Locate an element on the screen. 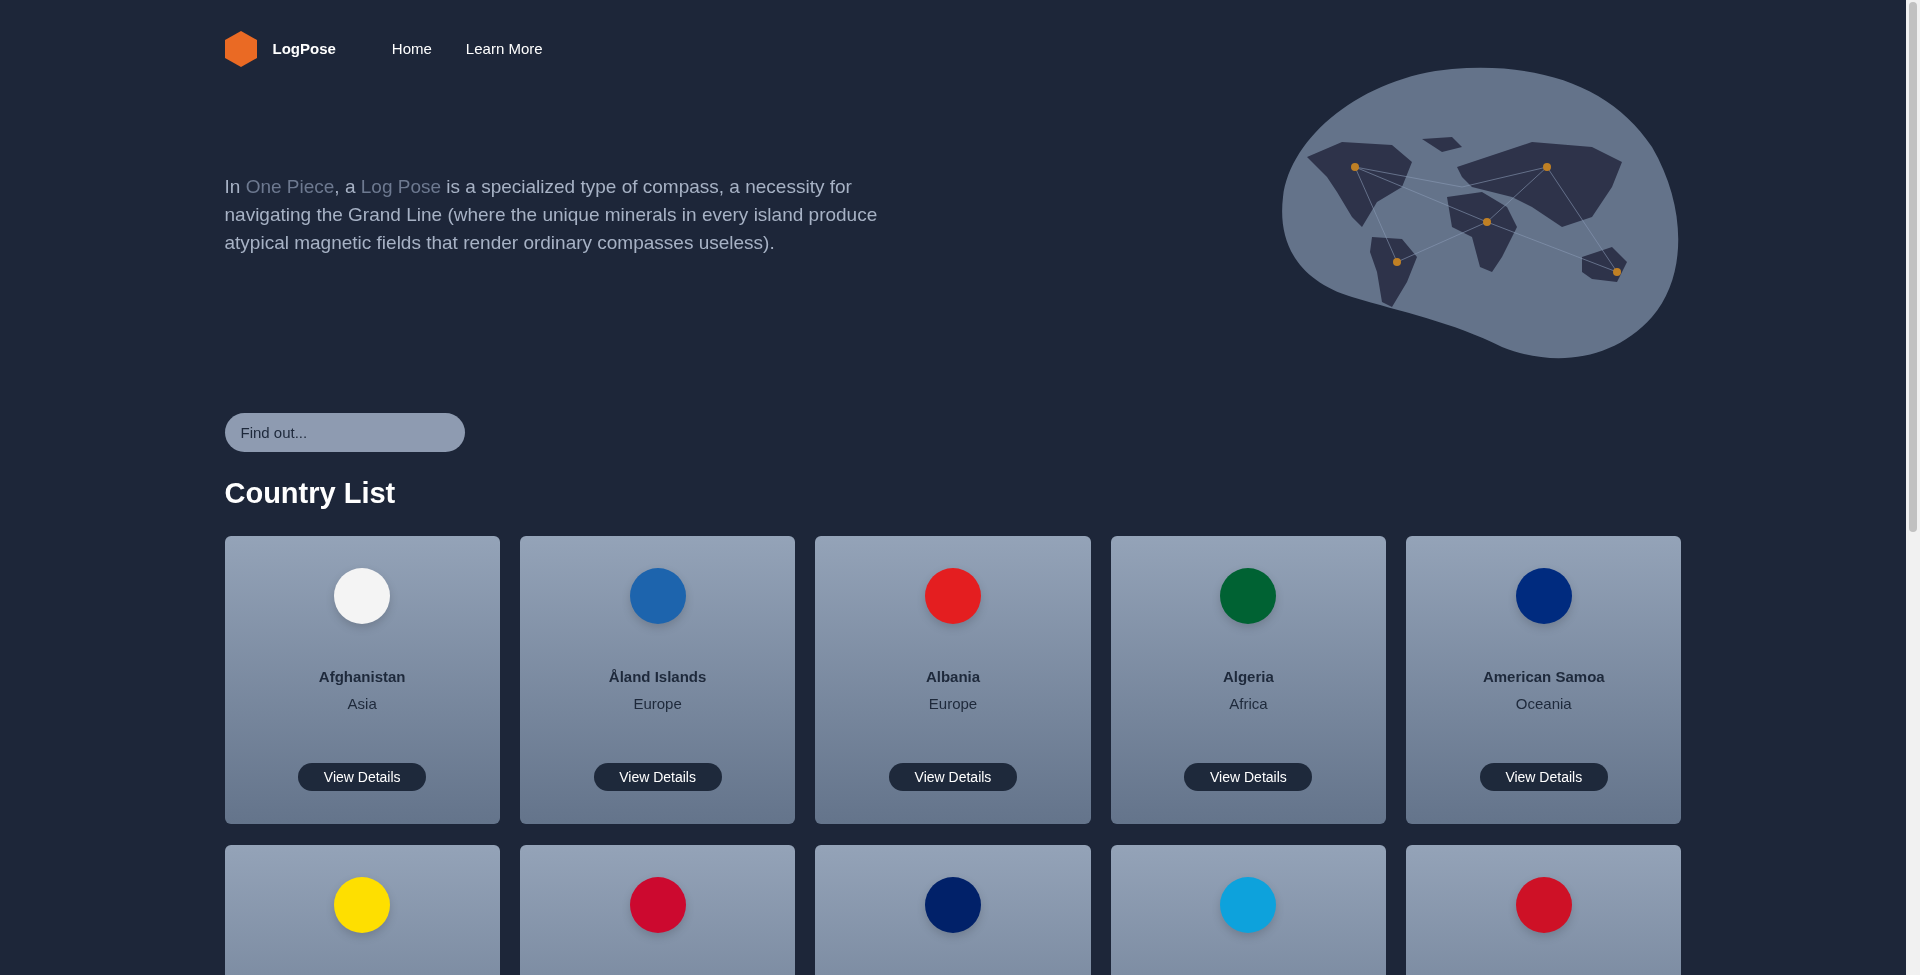  country-region: Asia is located at coordinates (362, 703).